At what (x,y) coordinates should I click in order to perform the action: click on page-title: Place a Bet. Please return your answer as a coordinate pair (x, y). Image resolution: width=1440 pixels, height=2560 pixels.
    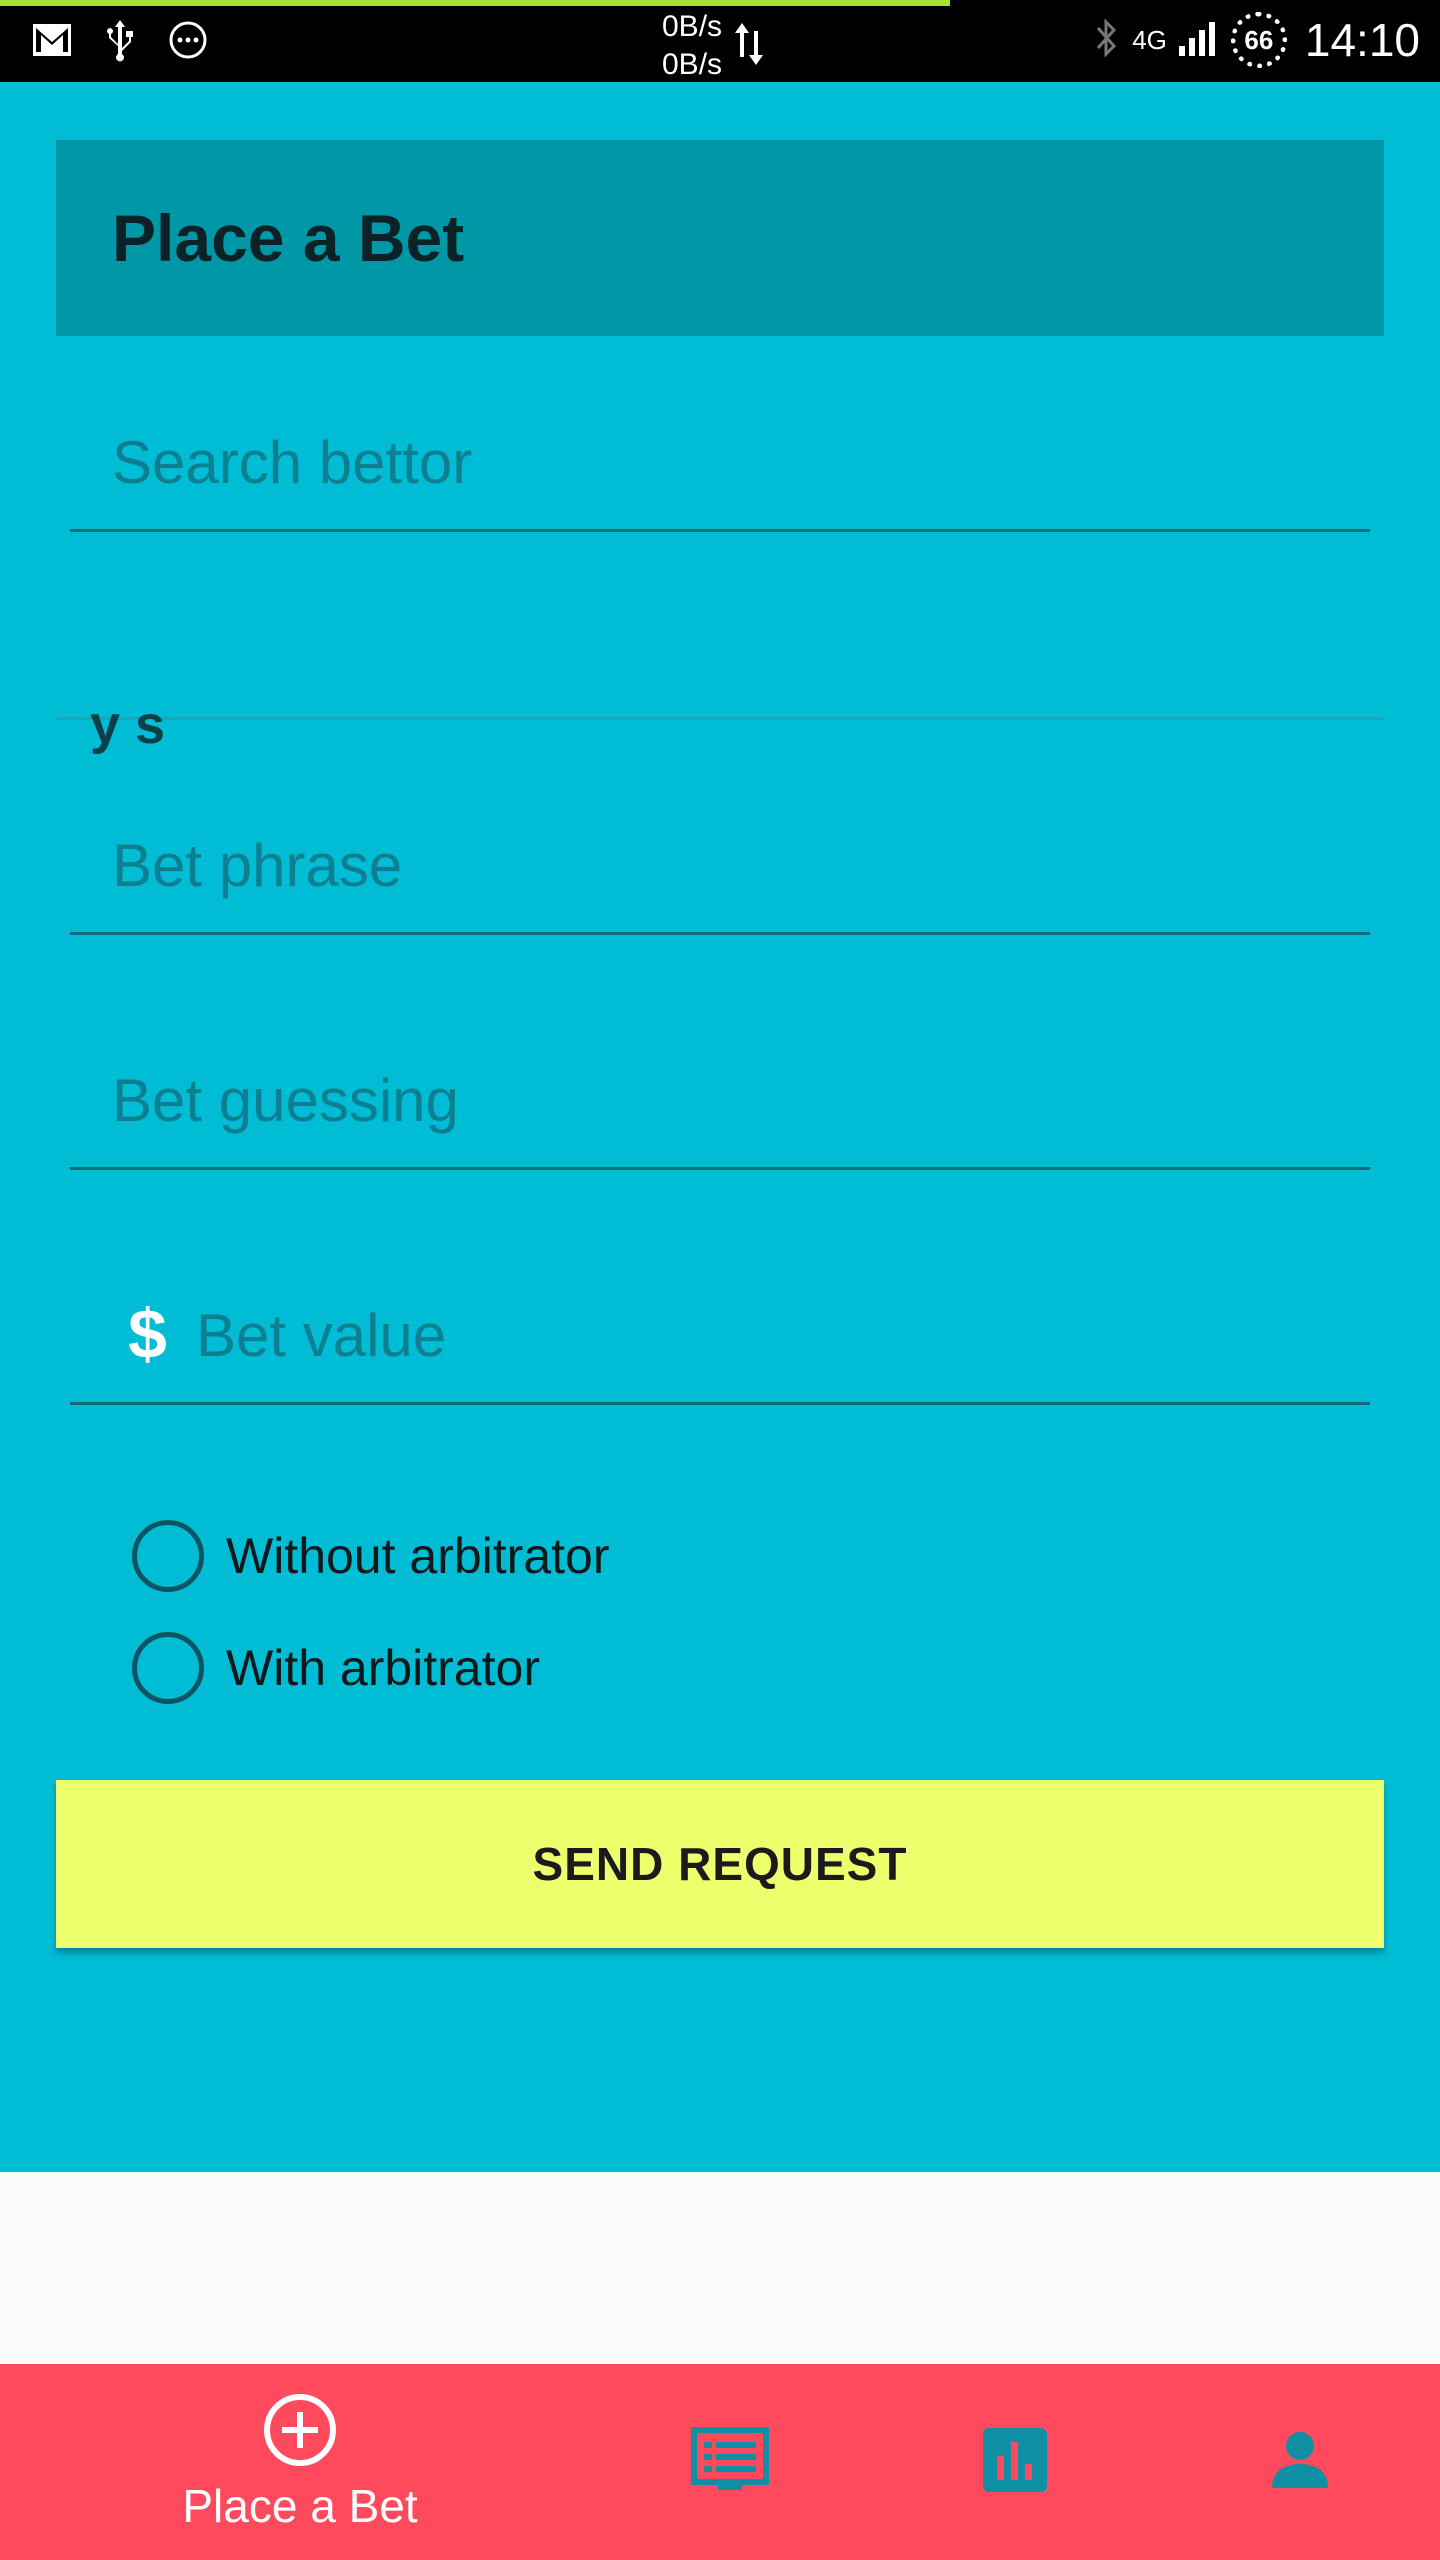
    Looking at the image, I should click on (288, 238).